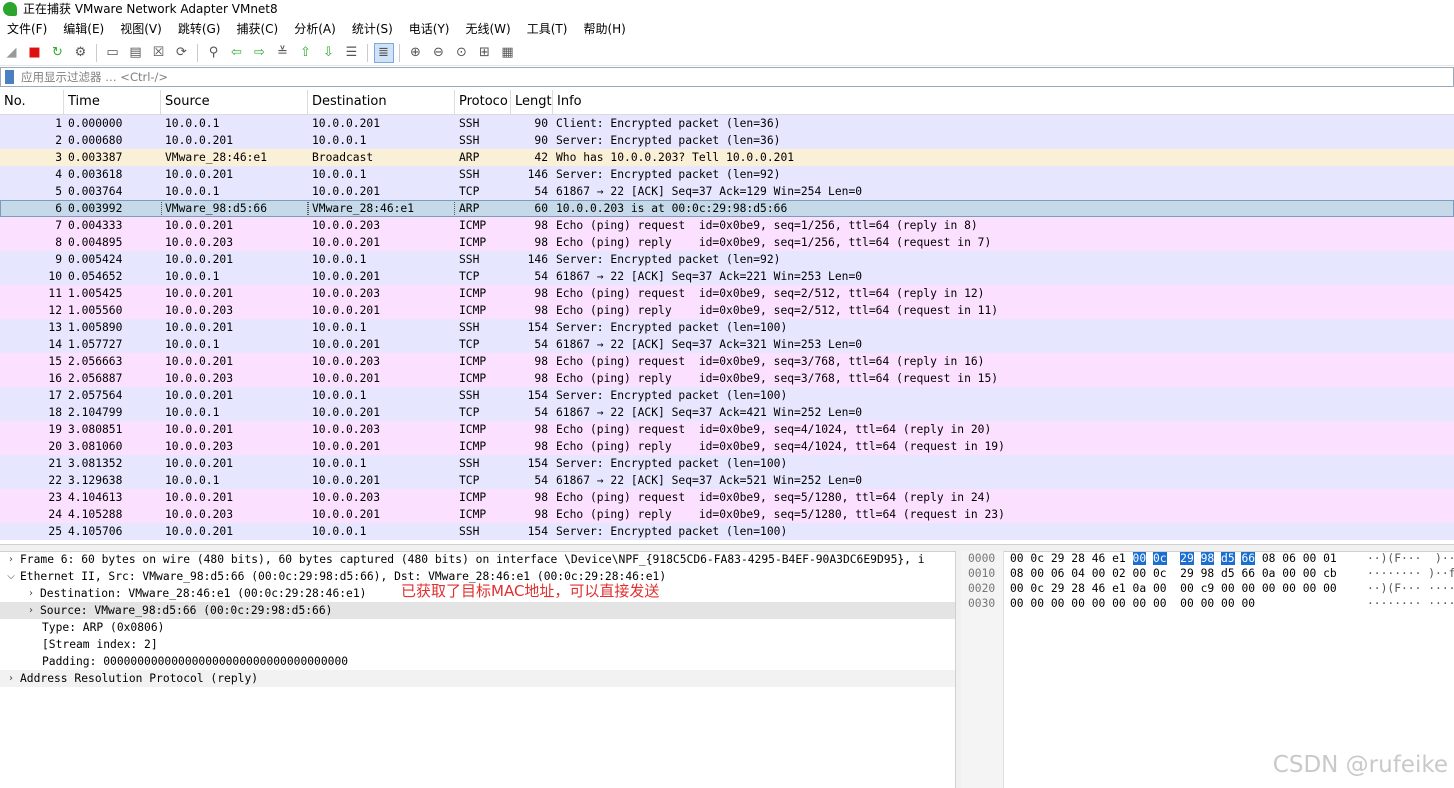 The width and height of the screenshot is (1454, 788). What do you see at coordinates (28, 28) in the screenshot?
I see `menu-item: 文件(F)` at bounding box center [28, 28].